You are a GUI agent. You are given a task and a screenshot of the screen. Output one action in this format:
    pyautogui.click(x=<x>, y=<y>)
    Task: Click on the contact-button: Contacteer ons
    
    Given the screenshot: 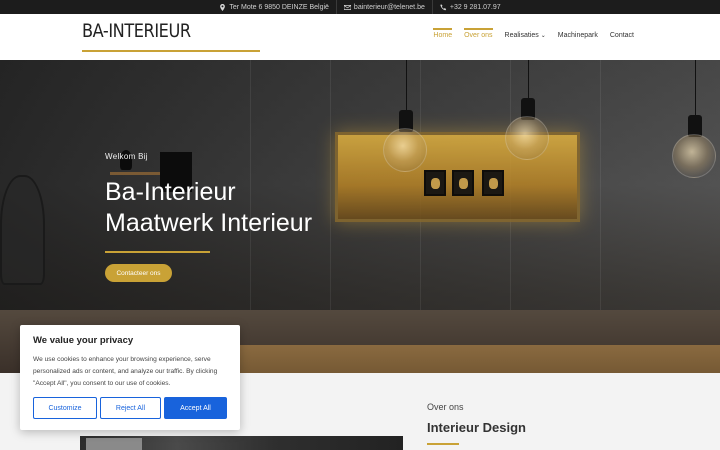 What is the action you would take?
    pyautogui.click(x=138, y=273)
    